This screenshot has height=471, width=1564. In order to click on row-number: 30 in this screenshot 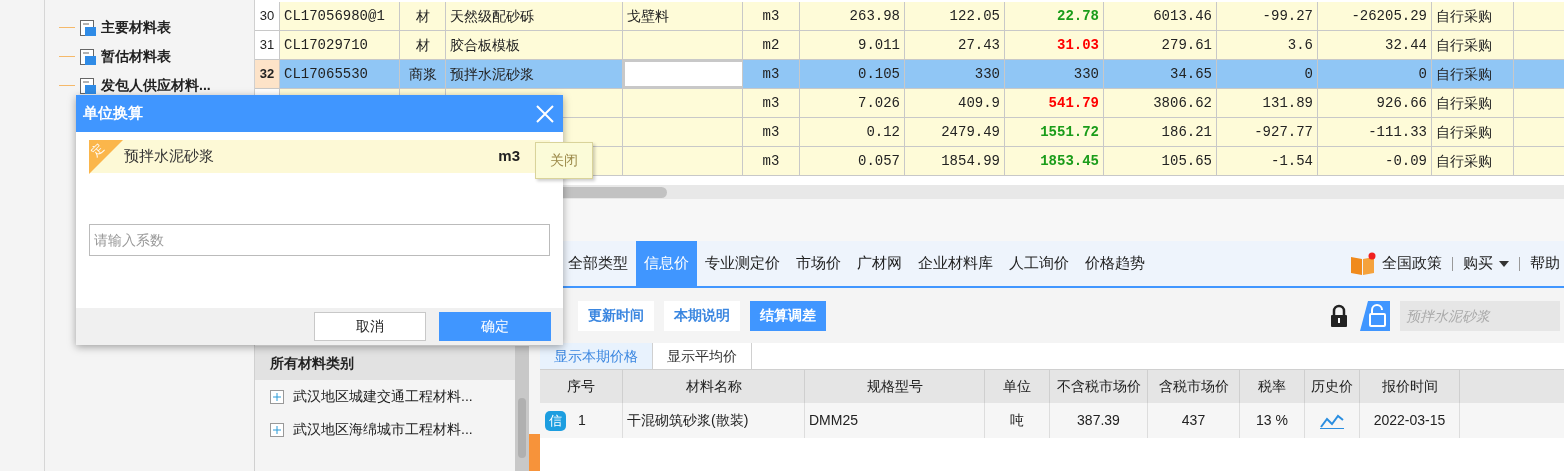, I will do `click(267, 16)`.